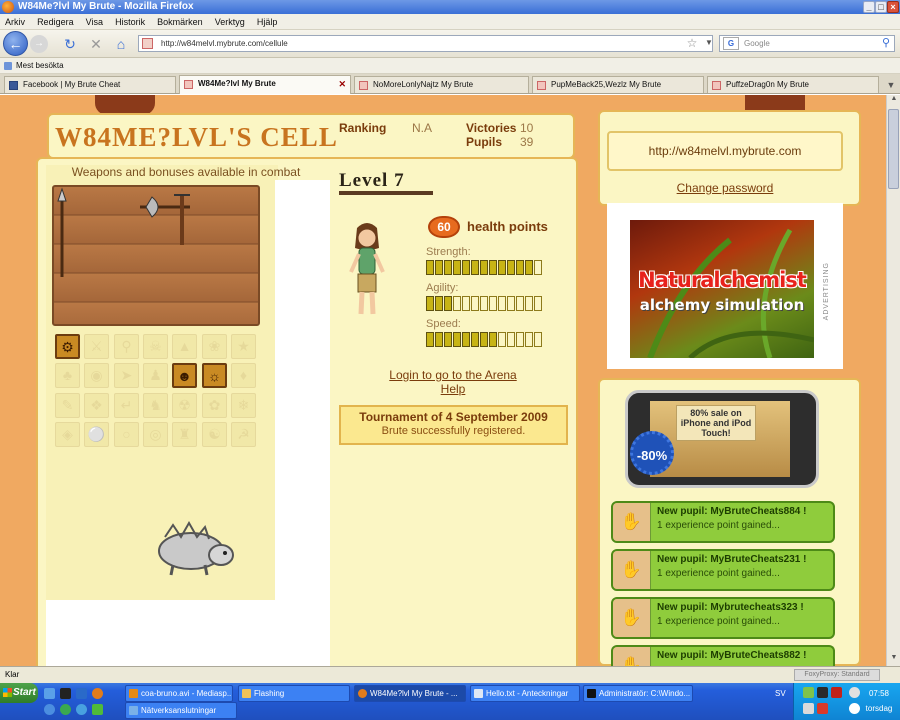 The image size is (900, 720). What do you see at coordinates (155, 434) in the screenshot?
I see `weapon-slot-25: ◎` at bounding box center [155, 434].